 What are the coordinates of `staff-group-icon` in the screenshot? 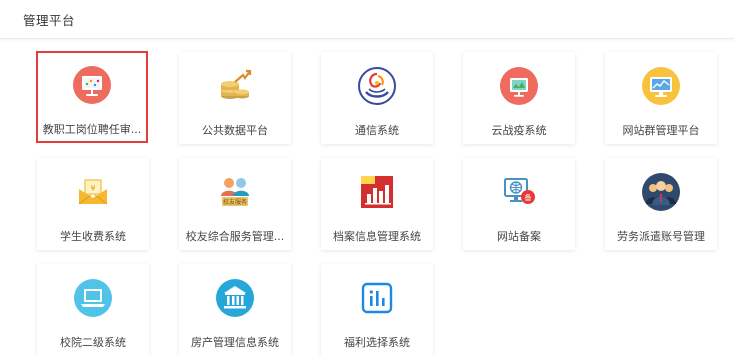 It's located at (661, 192).